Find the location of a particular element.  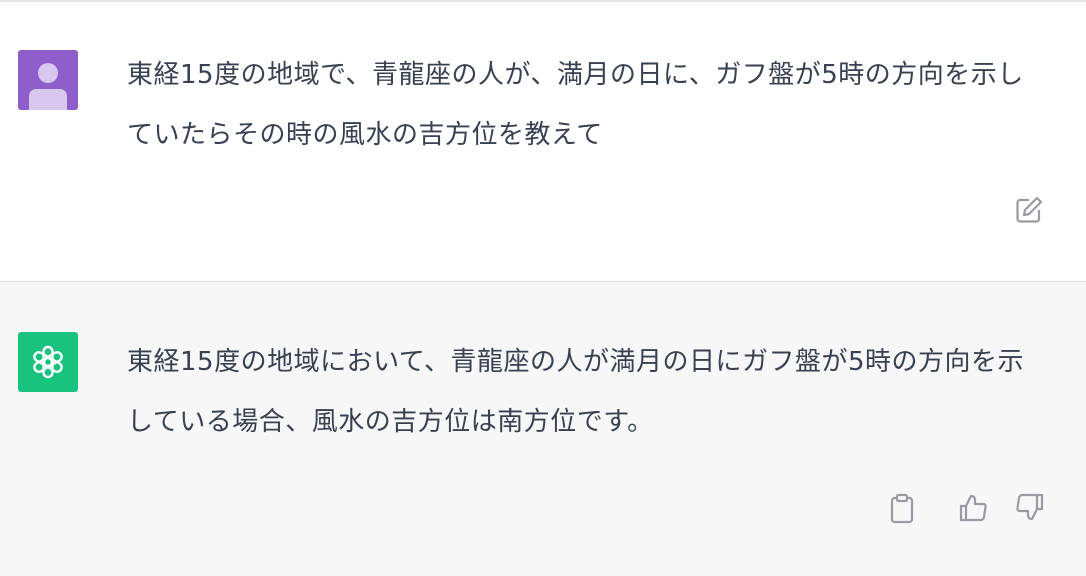

user-avatar is located at coordinates (48, 80).